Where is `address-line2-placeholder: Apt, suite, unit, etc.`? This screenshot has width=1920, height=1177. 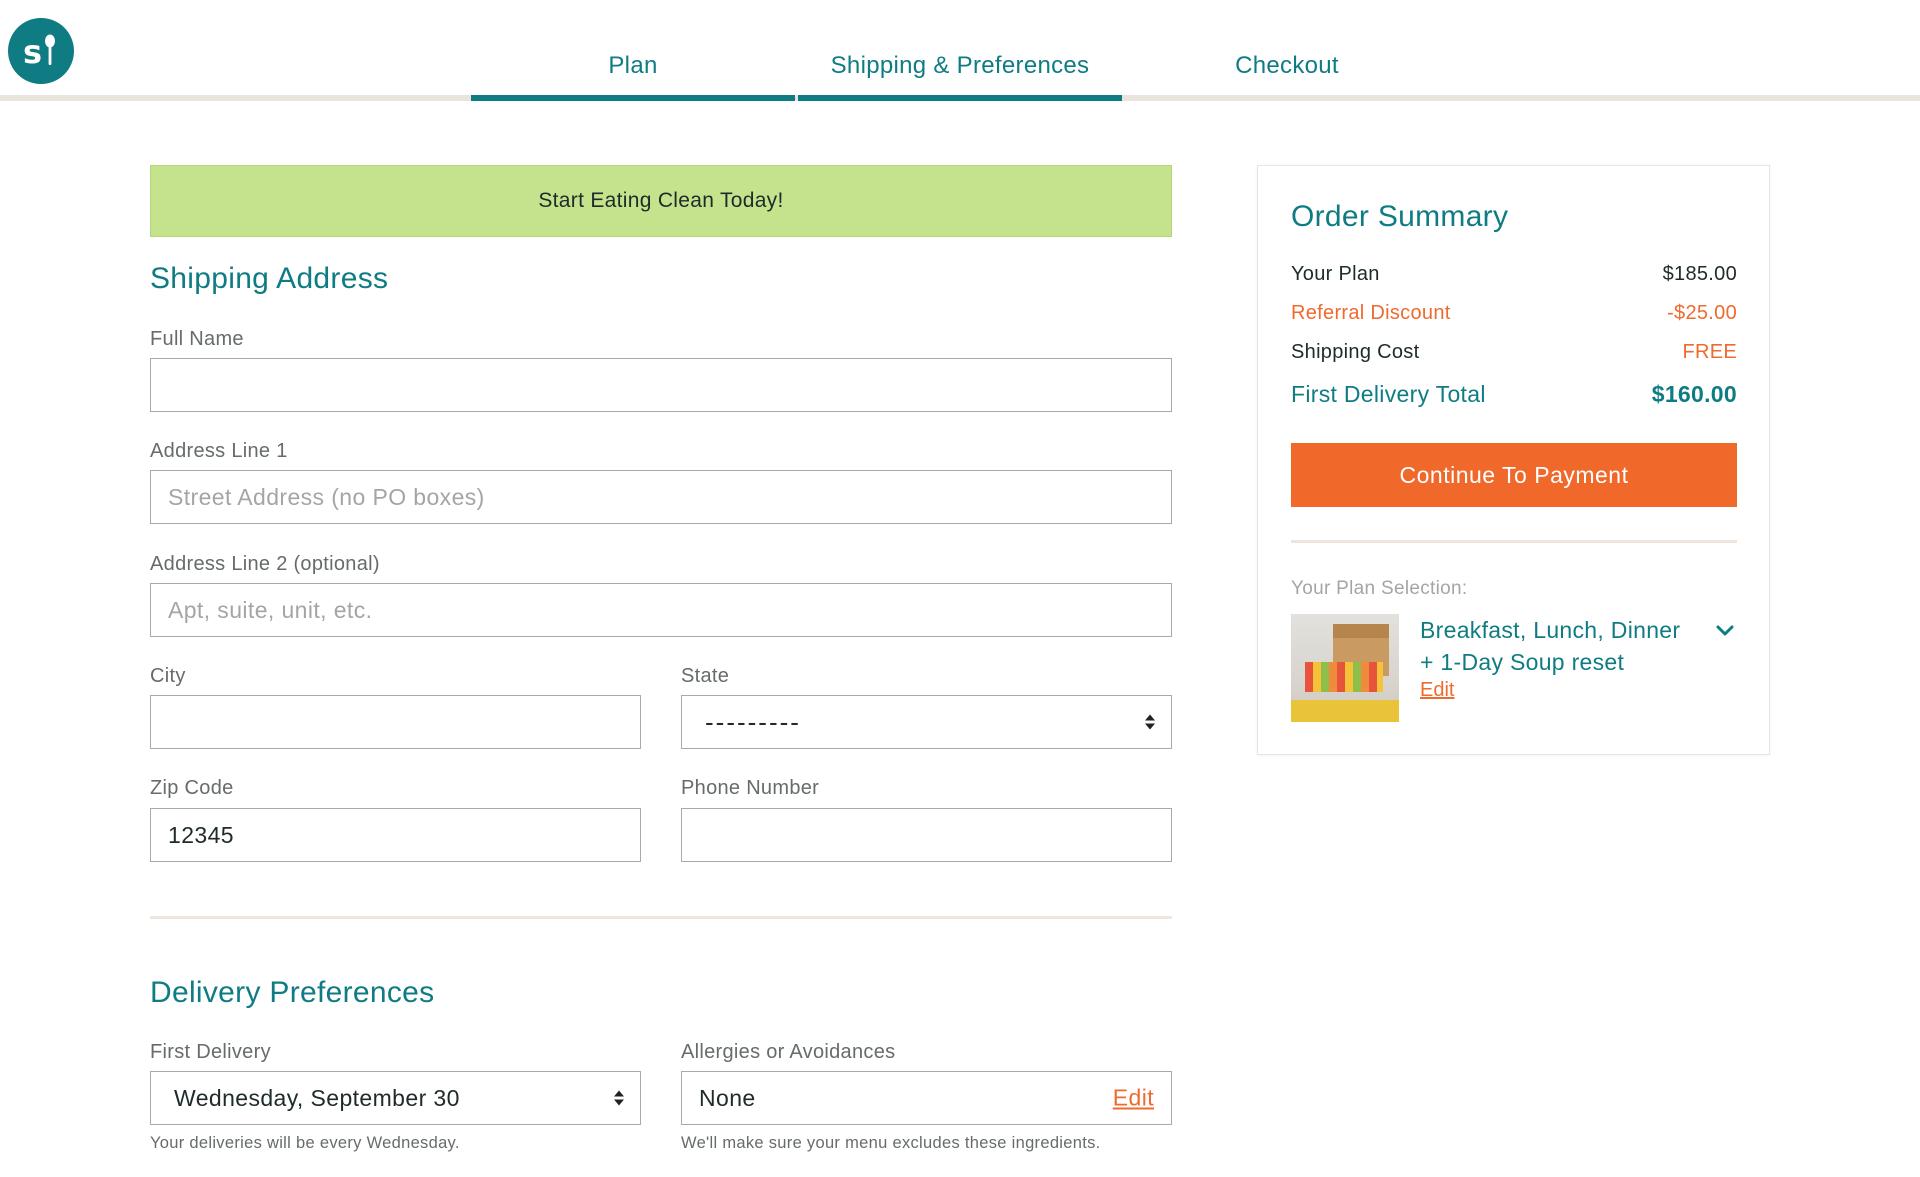
address-line2-placeholder: Apt, suite, unit, etc. is located at coordinates (270, 609).